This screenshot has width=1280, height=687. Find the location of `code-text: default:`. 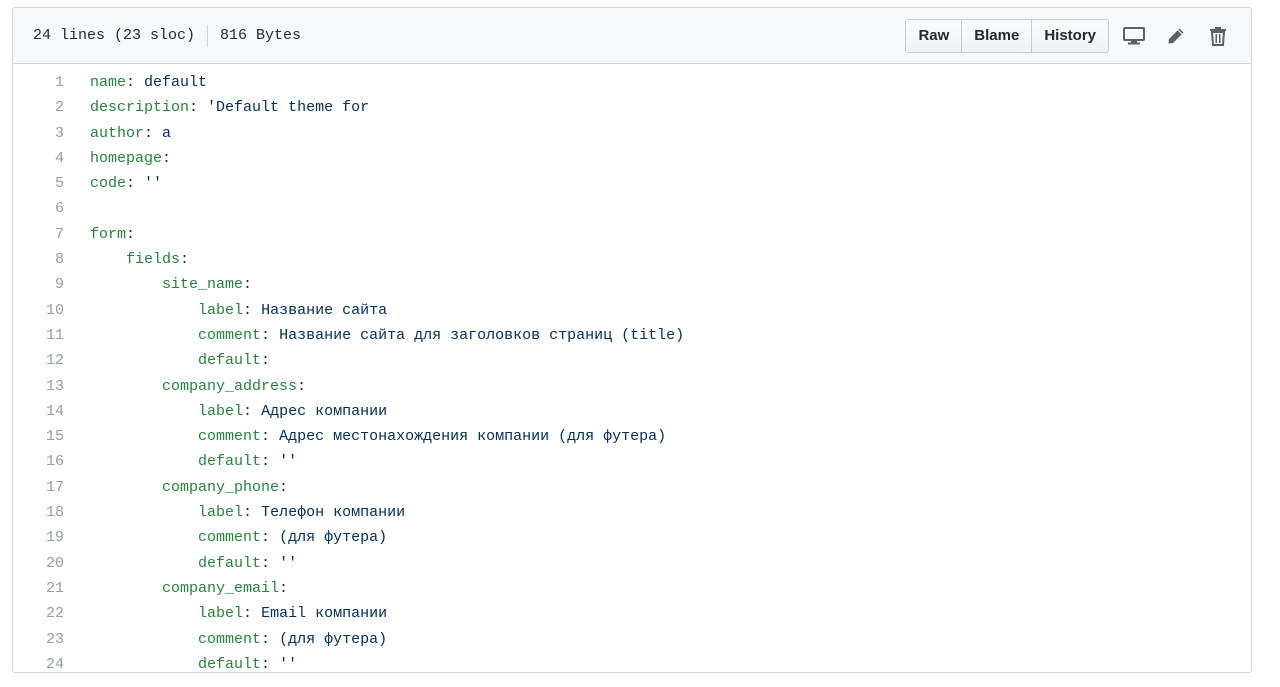

code-text: default: is located at coordinates (180, 360).